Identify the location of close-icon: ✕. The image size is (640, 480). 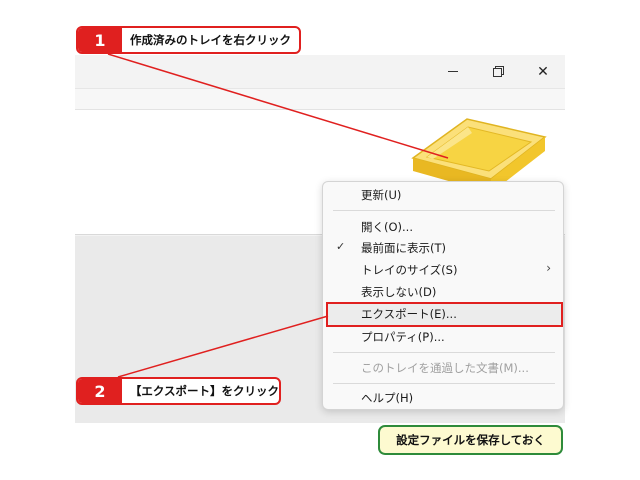
(543, 71).